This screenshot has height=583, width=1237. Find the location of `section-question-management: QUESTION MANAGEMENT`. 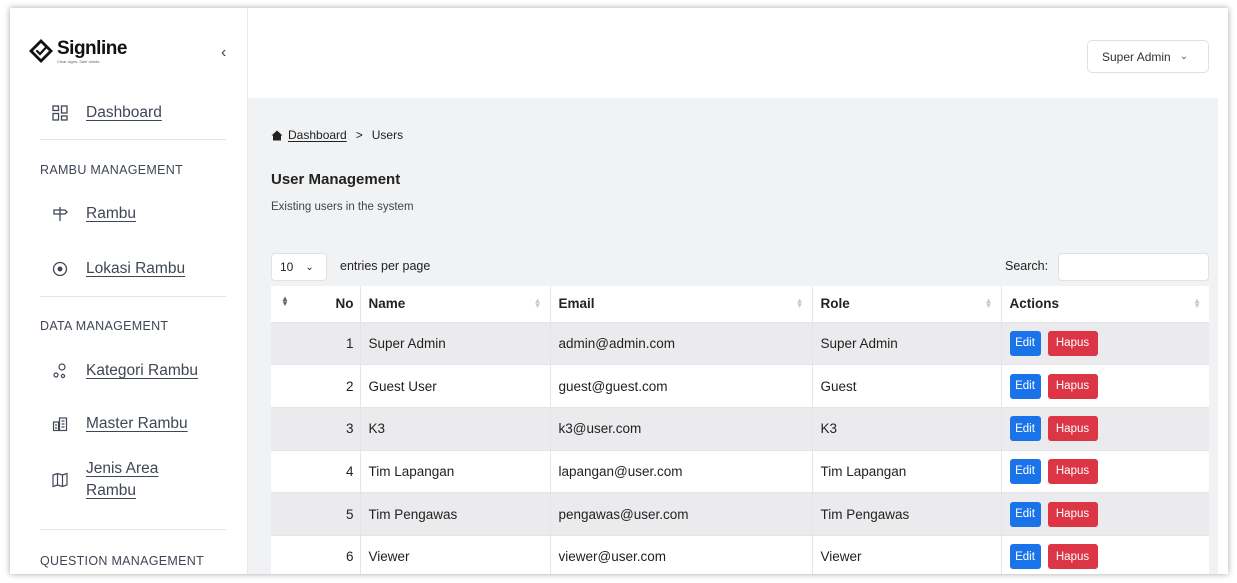

section-question-management: QUESTION MANAGEMENT is located at coordinates (122, 561).